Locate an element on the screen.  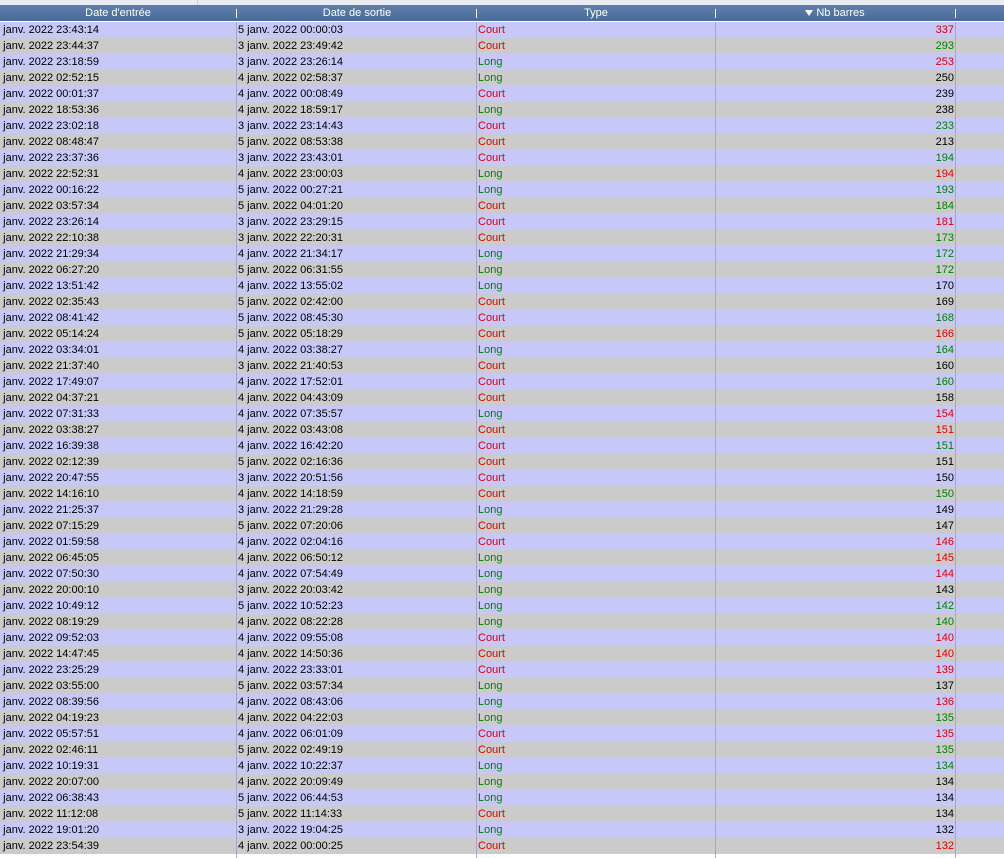
bar-count-cell: 164 is located at coordinates (944, 350).